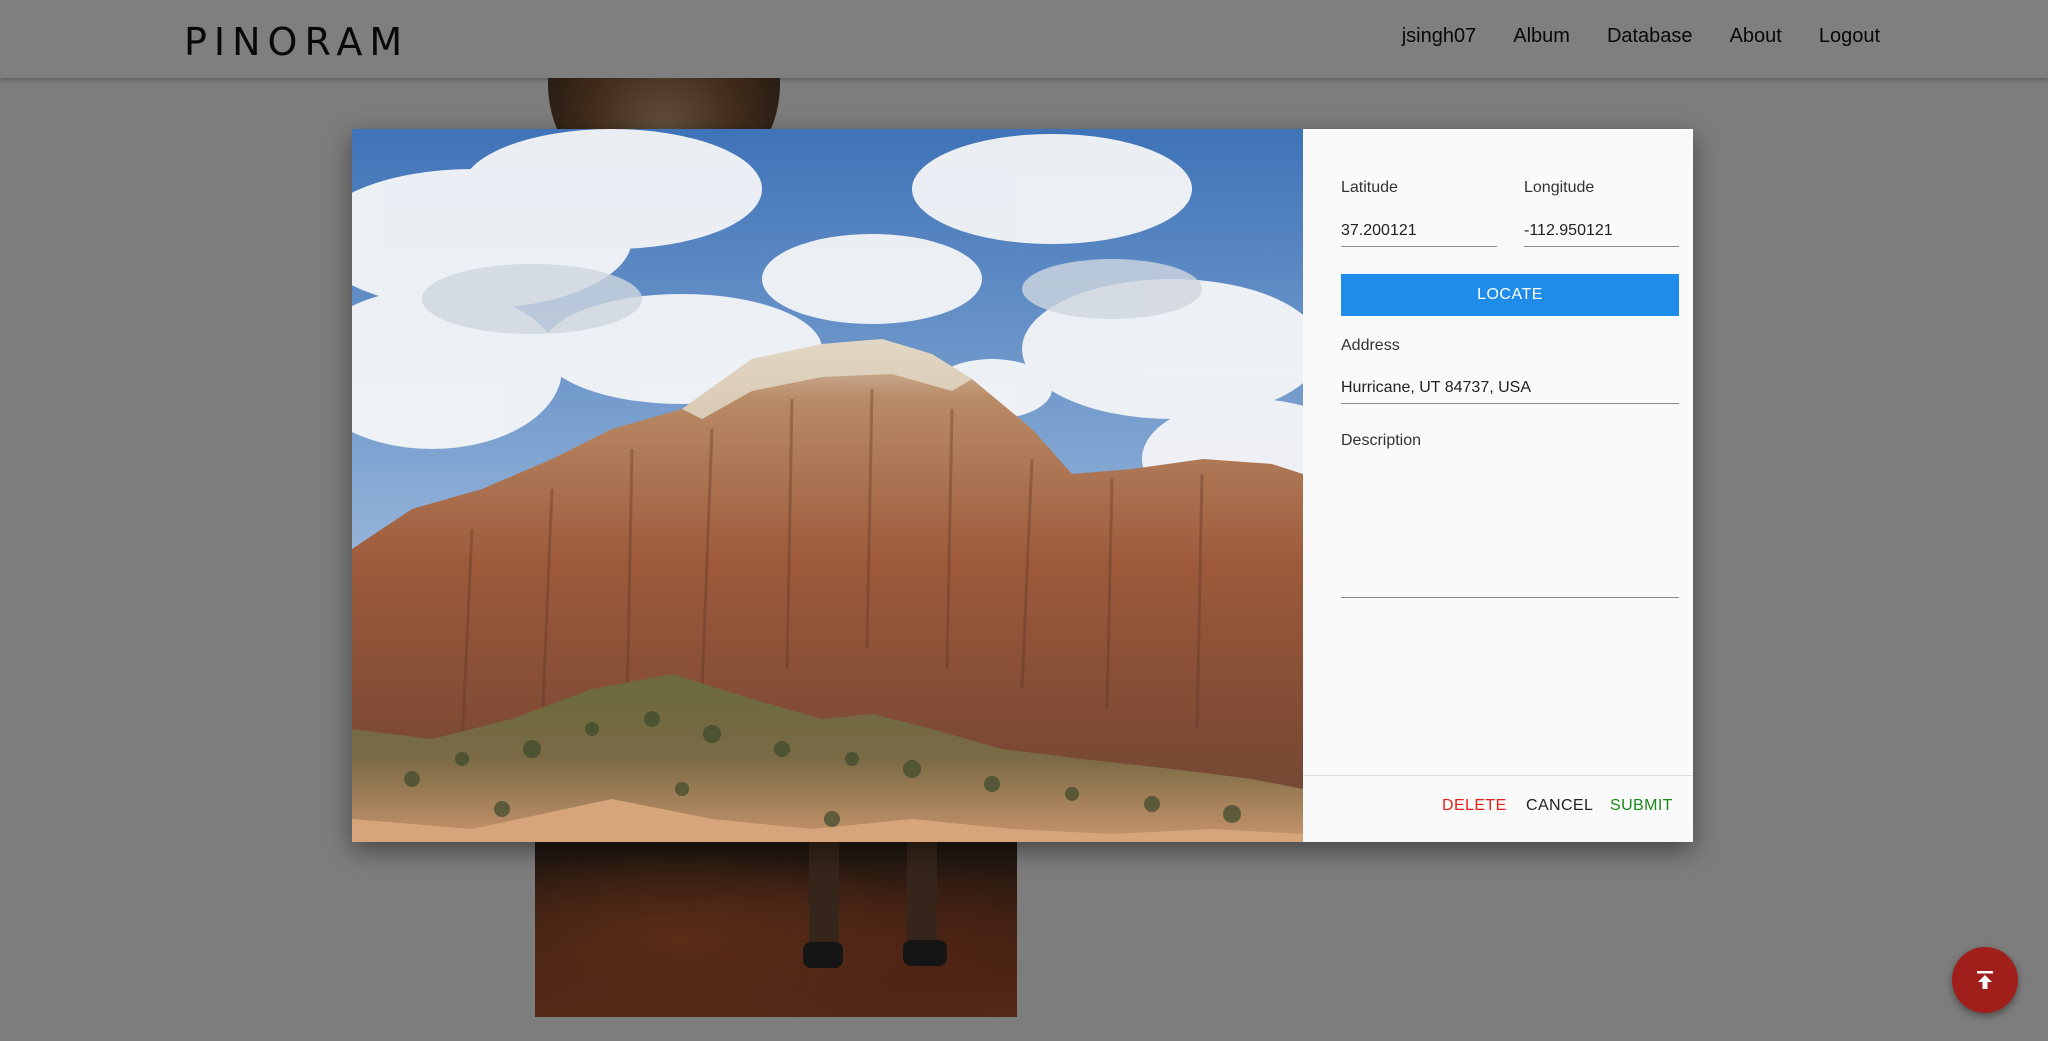 The height and width of the screenshot is (1041, 2048). I want to click on scroll-to-top-button, so click(1985, 980).